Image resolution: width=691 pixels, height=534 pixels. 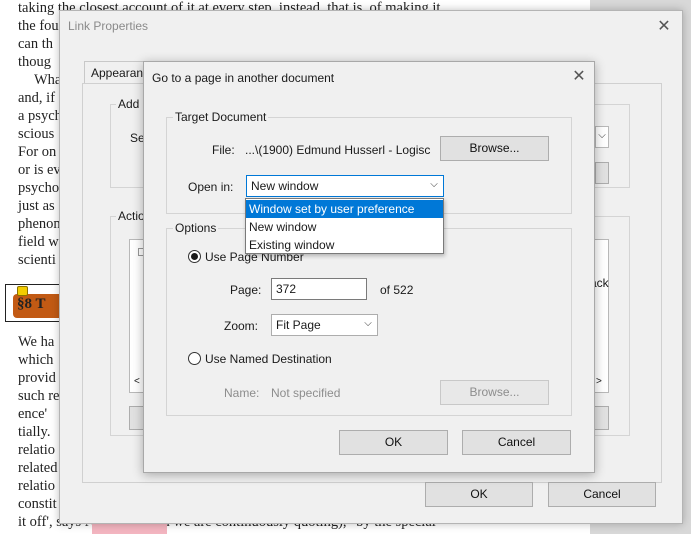 I want to click on page-number-input: 372, so click(x=319, y=289).